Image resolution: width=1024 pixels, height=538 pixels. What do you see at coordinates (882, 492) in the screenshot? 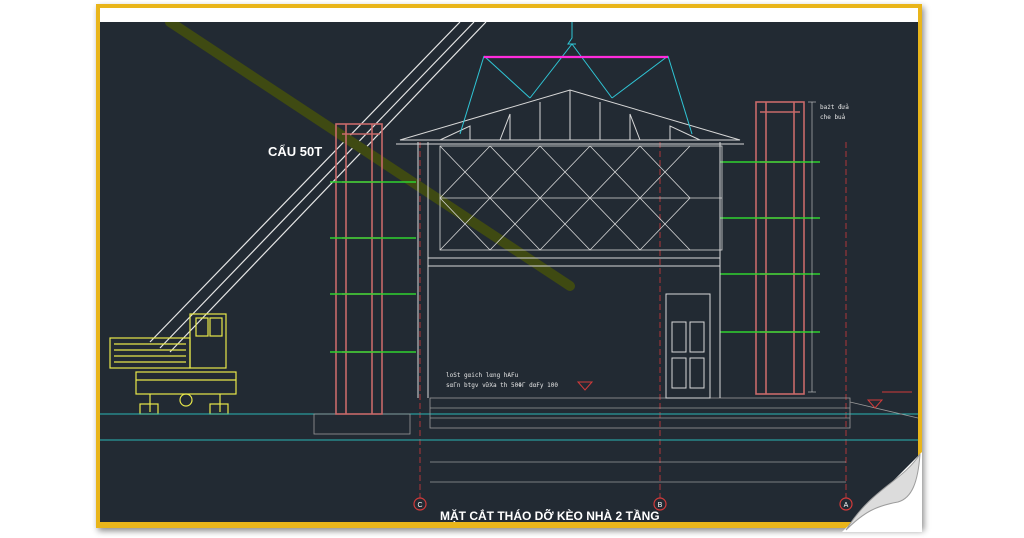
I see `page-curl` at bounding box center [882, 492].